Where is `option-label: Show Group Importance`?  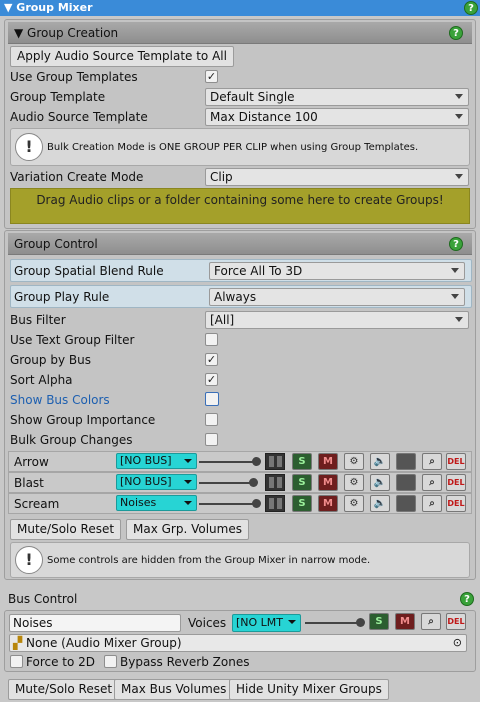 option-label: Show Group Importance is located at coordinates (83, 420).